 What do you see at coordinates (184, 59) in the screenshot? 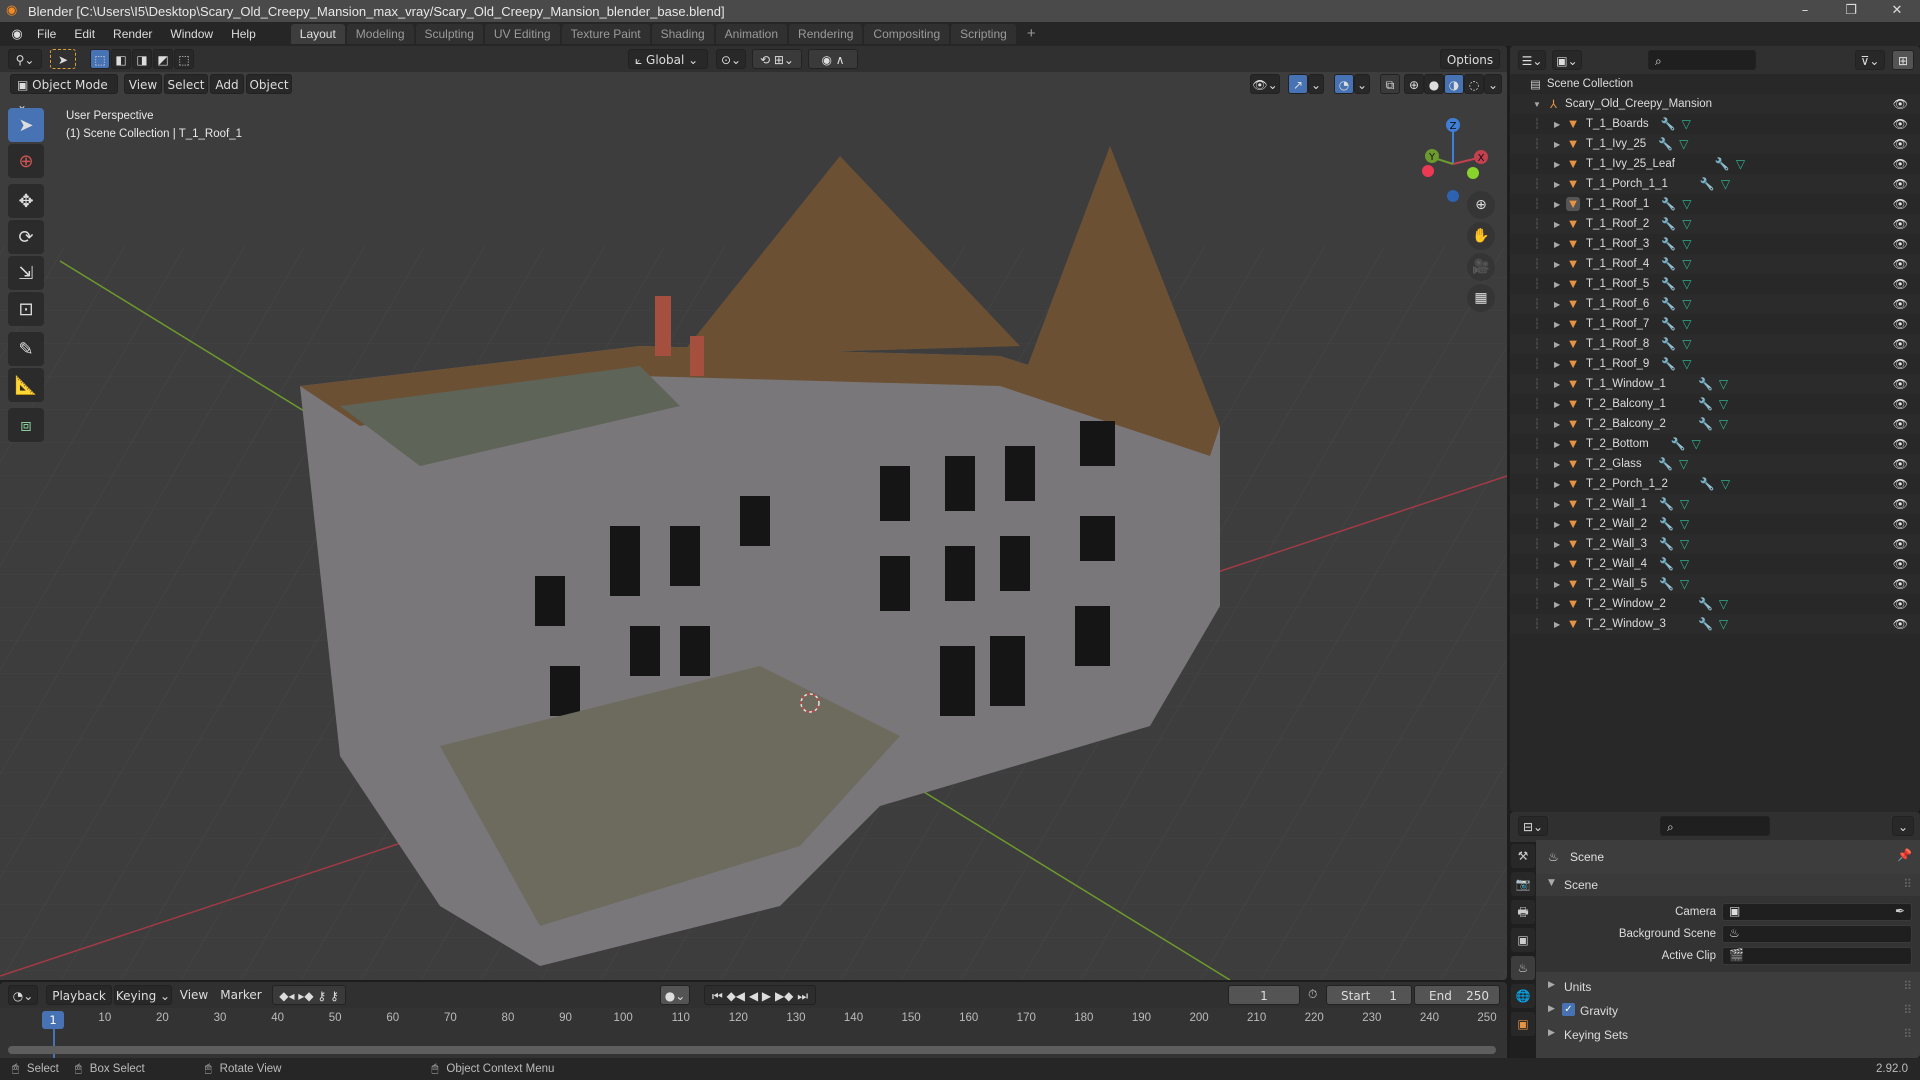
I see `select-mode-intersect-icon: ⬚` at bounding box center [184, 59].